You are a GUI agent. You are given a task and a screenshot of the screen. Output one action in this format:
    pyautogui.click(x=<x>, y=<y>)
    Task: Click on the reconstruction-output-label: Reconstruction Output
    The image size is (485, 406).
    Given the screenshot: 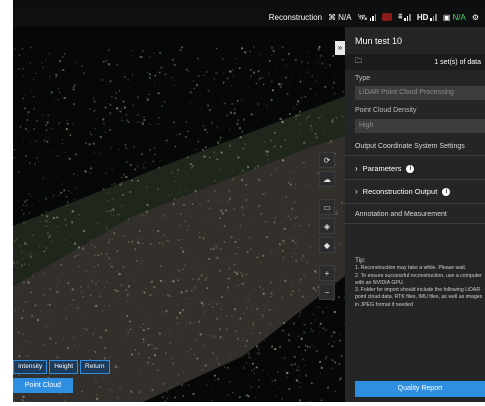 What is the action you would take?
    pyautogui.click(x=400, y=191)
    